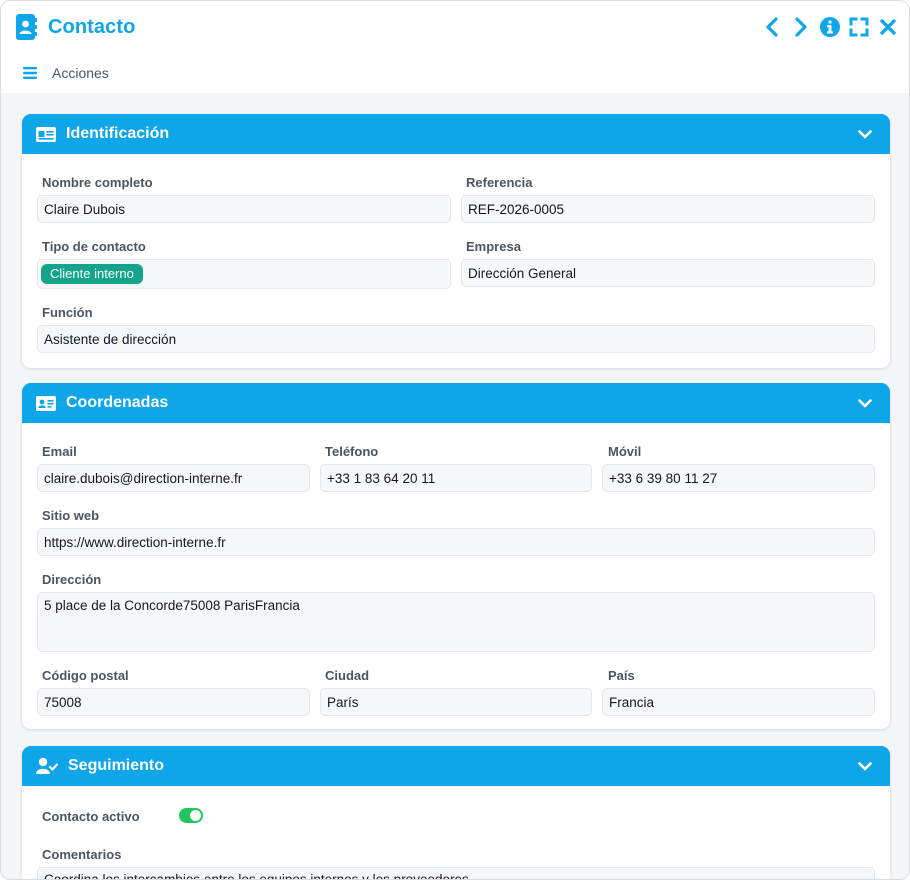  I want to click on actions-menu-label: Acciones, so click(80, 73).